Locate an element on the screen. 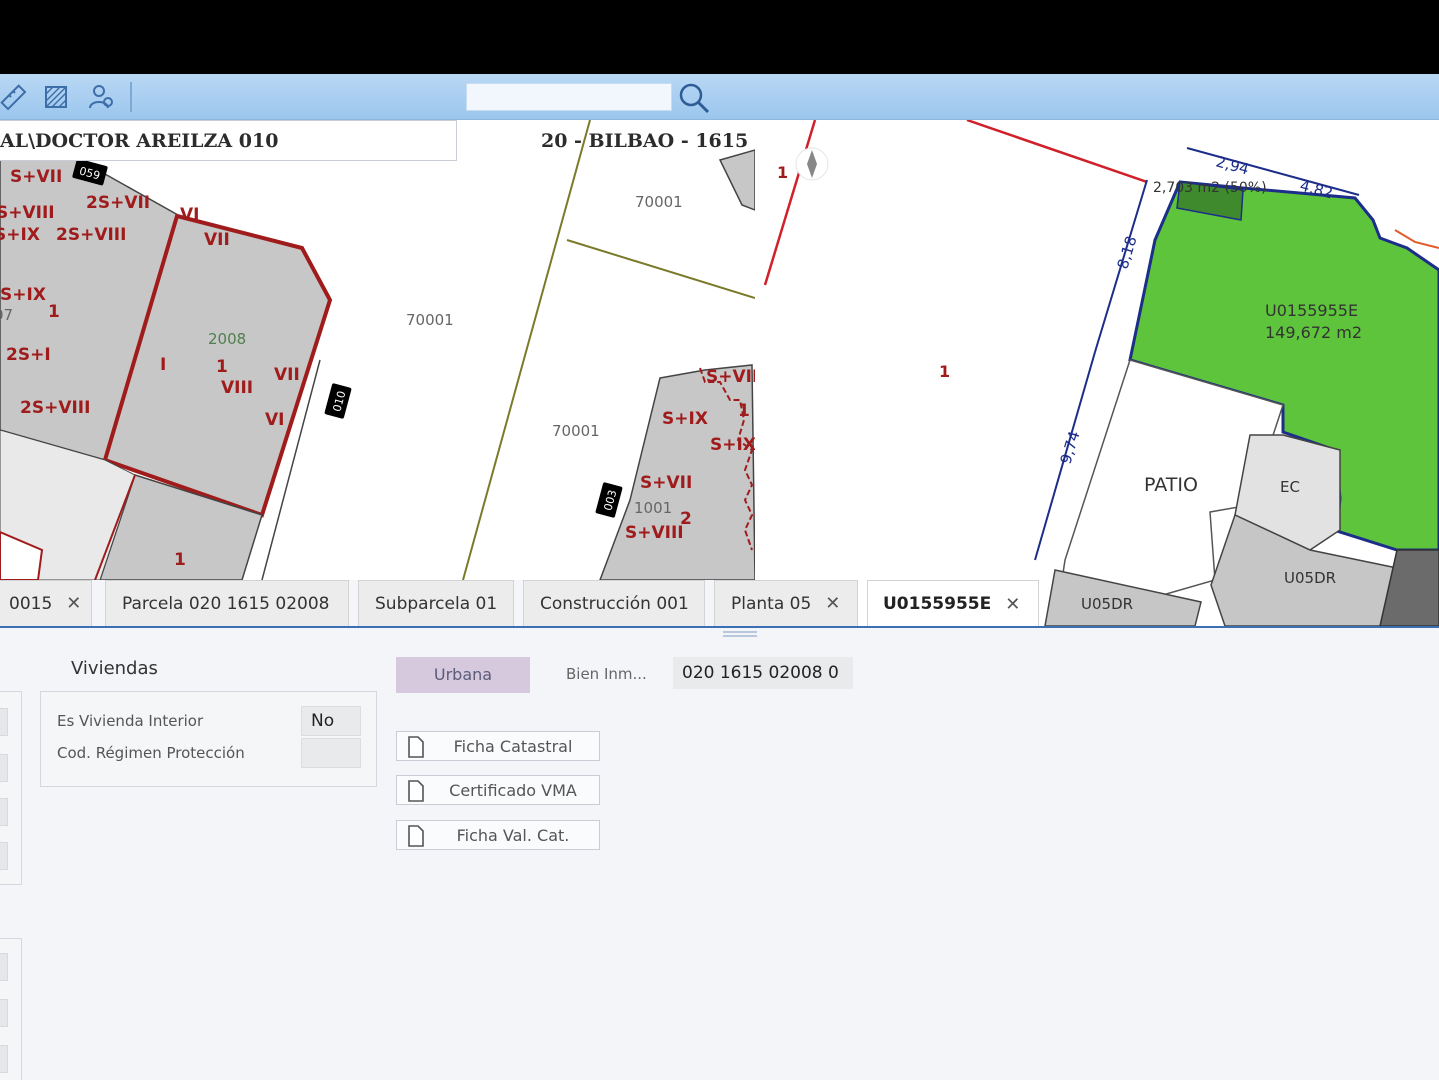 The width and height of the screenshot is (1439, 1080). tab-construccion: Construcción 001 is located at coordinates (614, 603).